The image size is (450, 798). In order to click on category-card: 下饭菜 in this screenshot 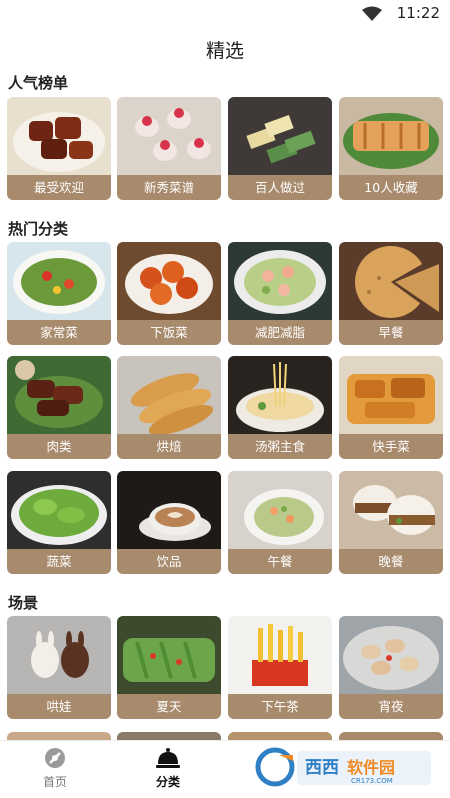, I will do `click(169, 293)`.